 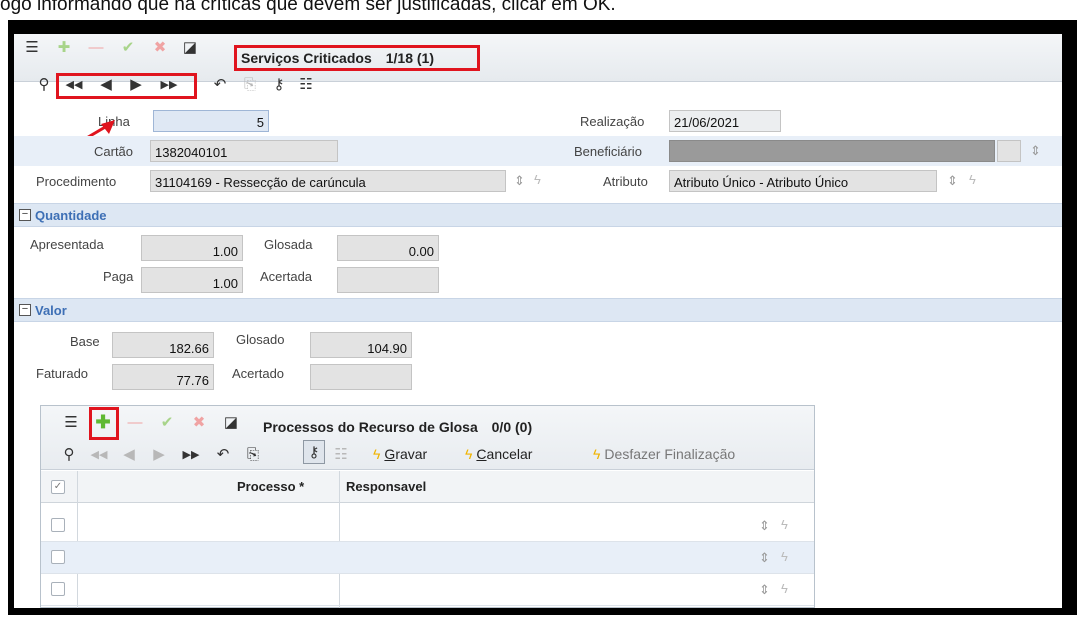 What do you see at coordinates (104, 423) in the screenshot?
I see `add-button-highlight` at bounding box center [104, 423].